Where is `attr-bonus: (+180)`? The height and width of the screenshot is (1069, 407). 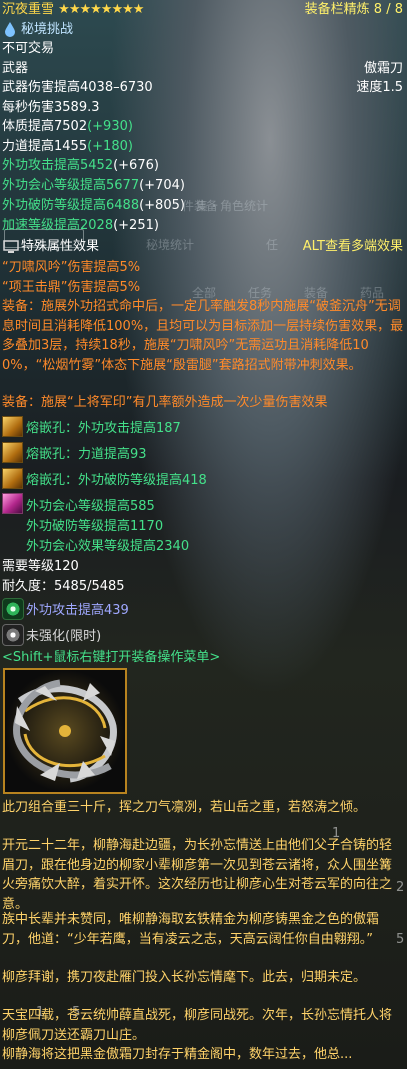 attr-bonus: (+180) is located at coordinates (110, 146).